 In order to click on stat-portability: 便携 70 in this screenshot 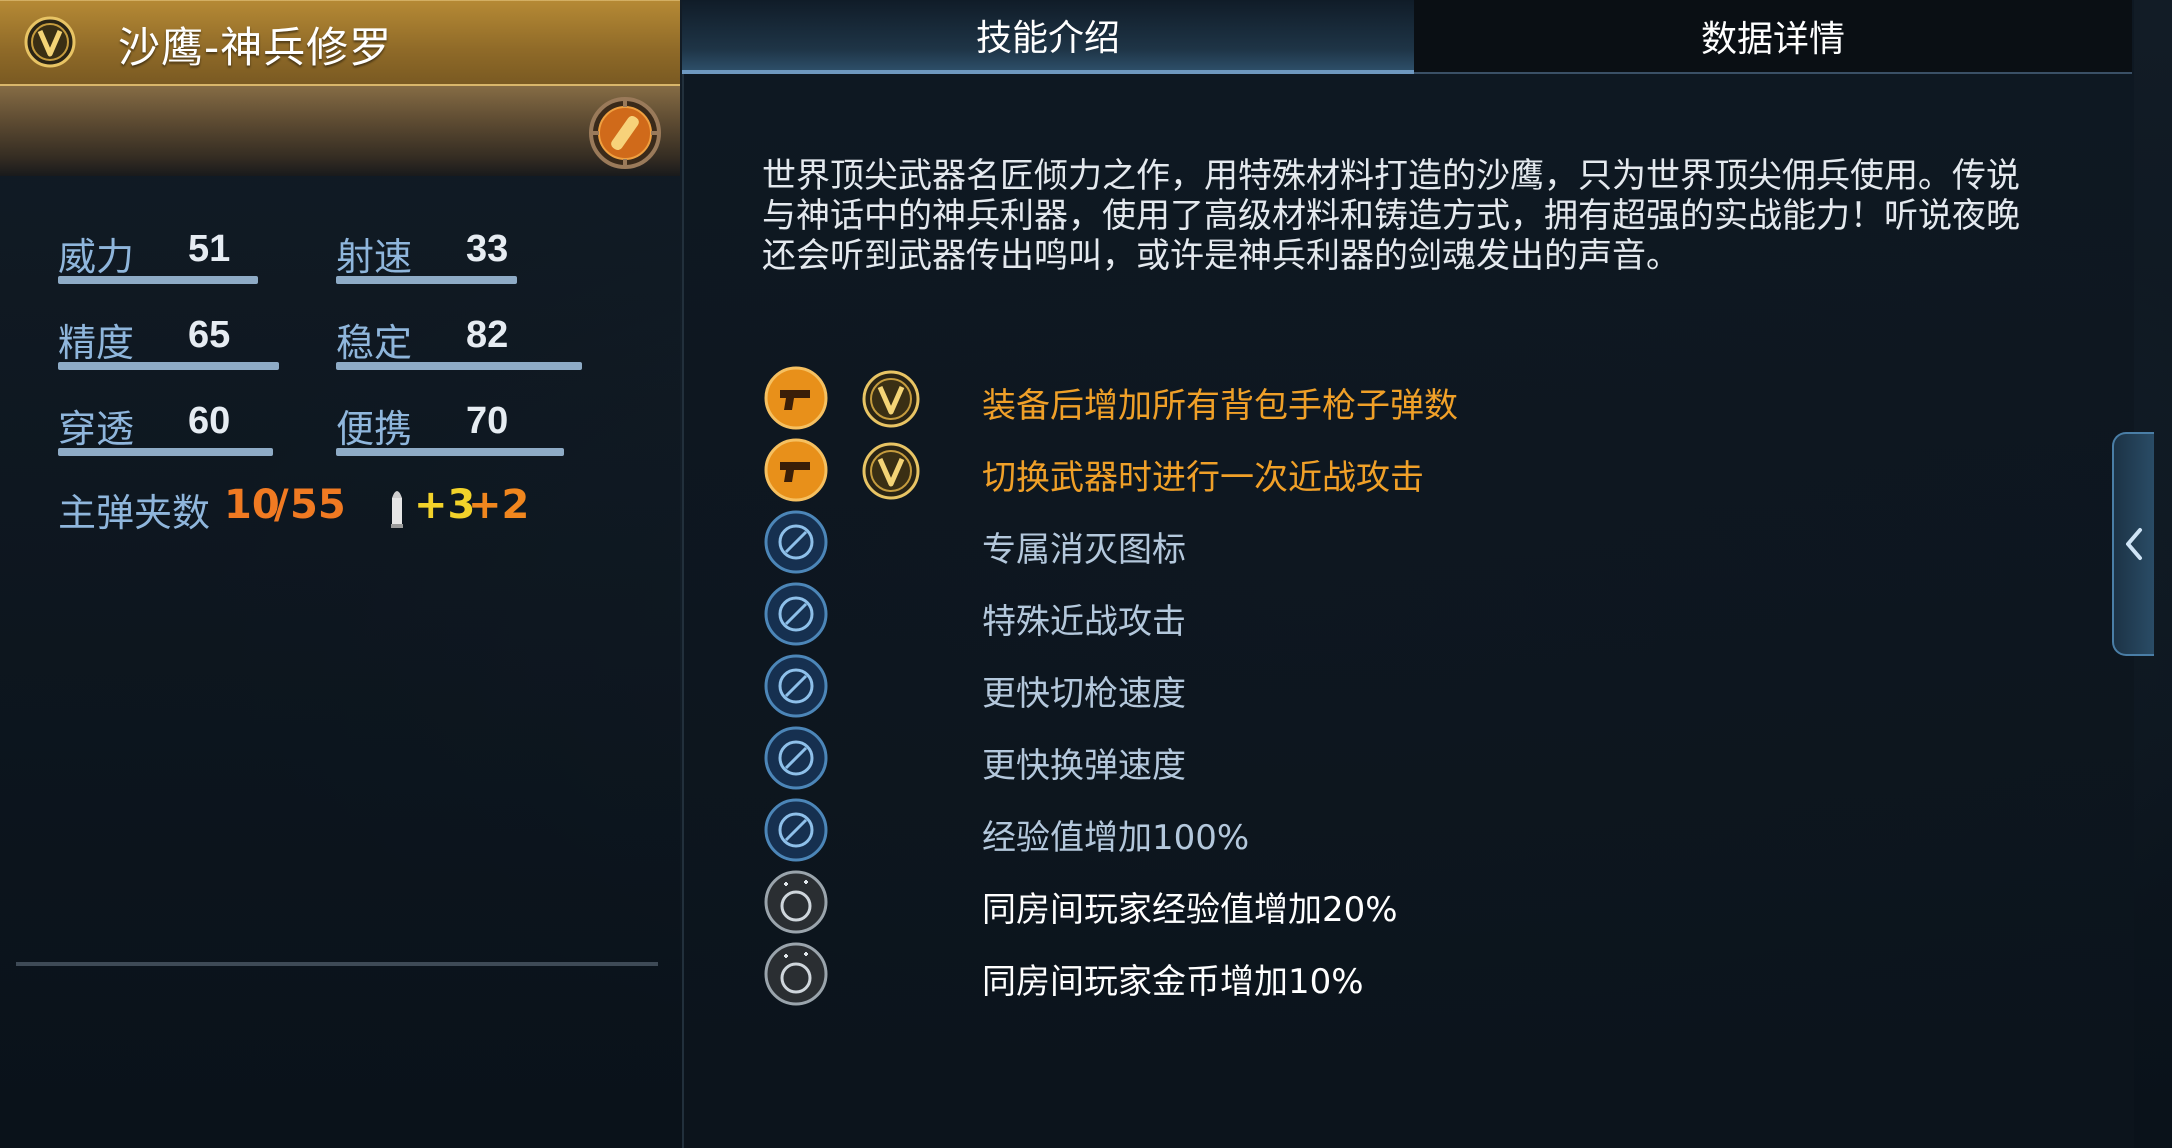, I will do `click(450, 427)`.